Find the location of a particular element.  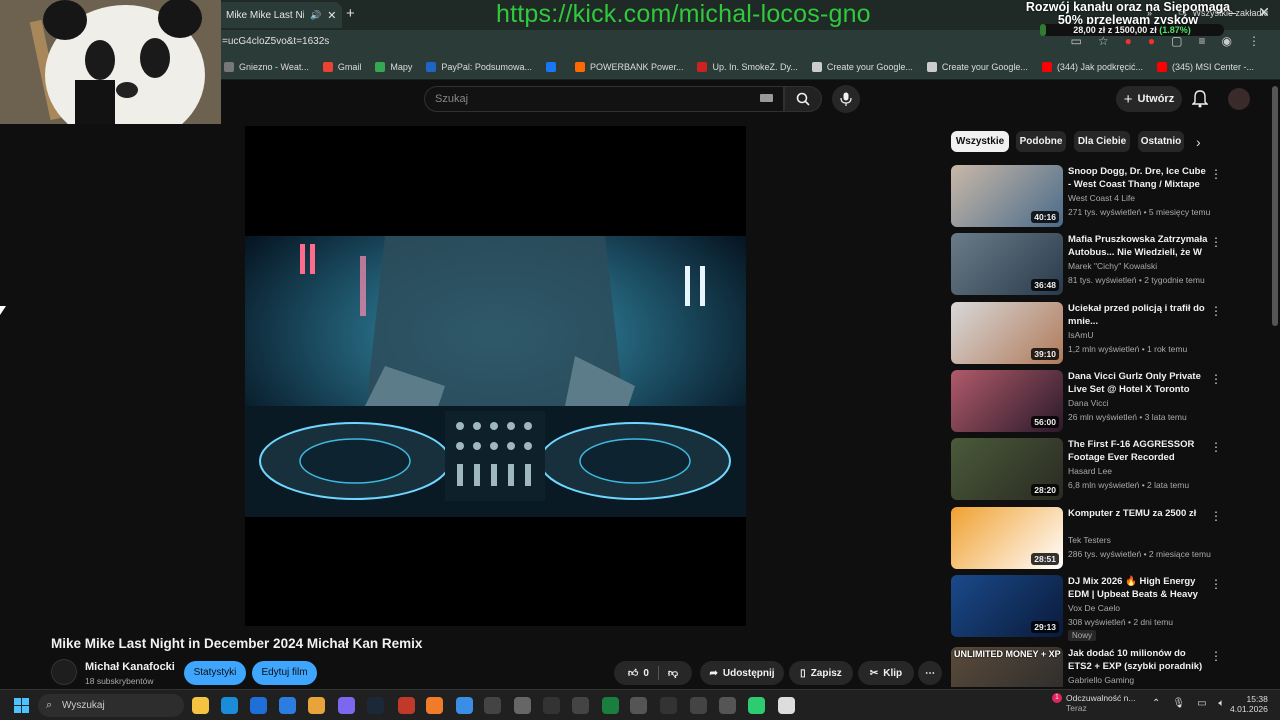

recommendation-channel: IsAmU is located at coordinates (1081, 335).